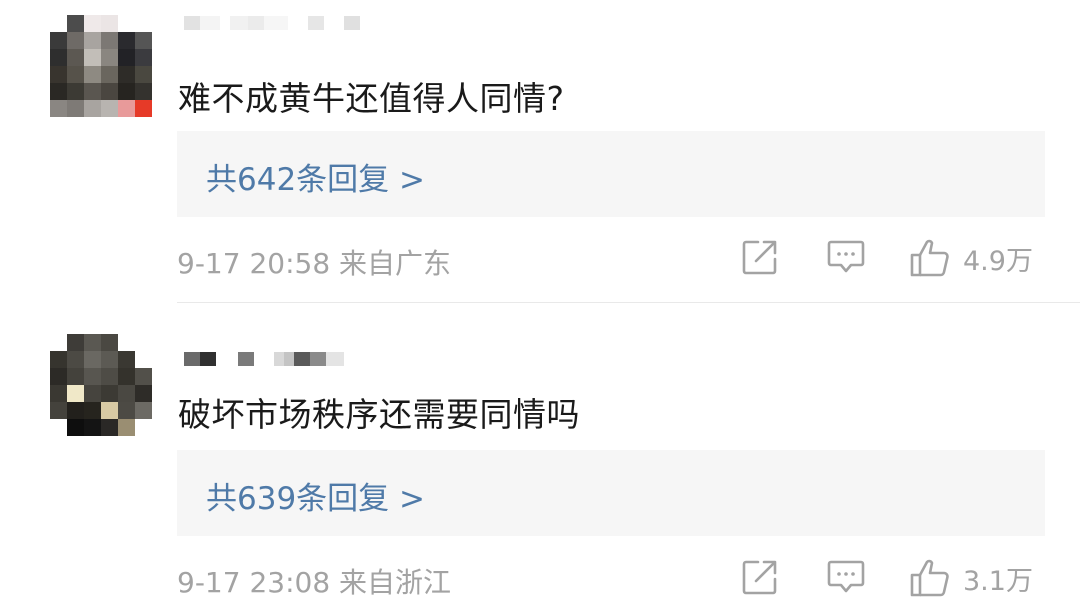  I want to click on replies-box: 共642条回复 >, so click(611, 174).